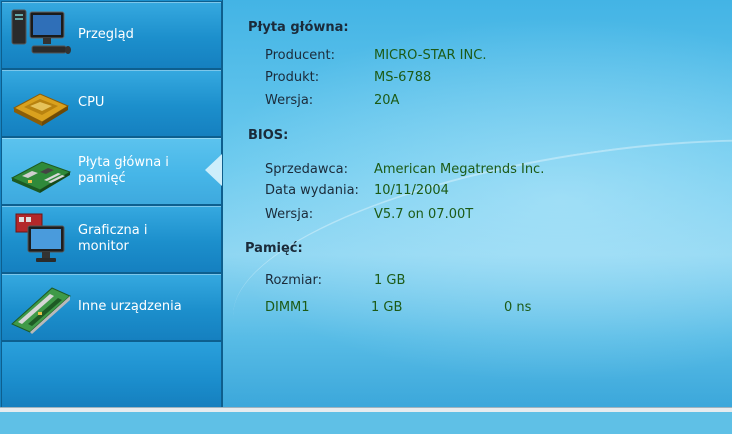  Describe the element at coordinates (430, 55) in the screenshot. I see `motherboard-manufacturer-value: MICRO-STAR INC.` at that location.